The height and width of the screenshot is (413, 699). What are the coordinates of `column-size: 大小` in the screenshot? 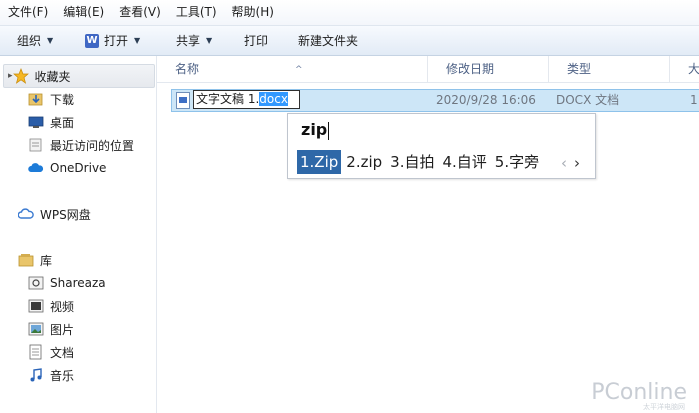 It's located at (684, 69).